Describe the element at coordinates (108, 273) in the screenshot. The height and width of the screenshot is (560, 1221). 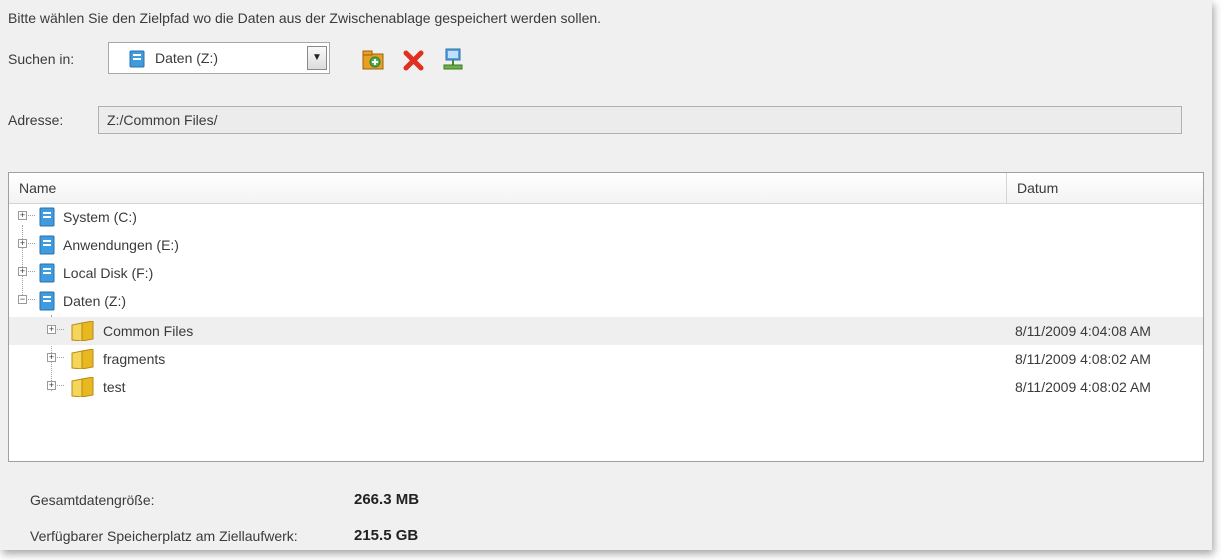
I see `drive-label: Local Disk (F:)` at that location.